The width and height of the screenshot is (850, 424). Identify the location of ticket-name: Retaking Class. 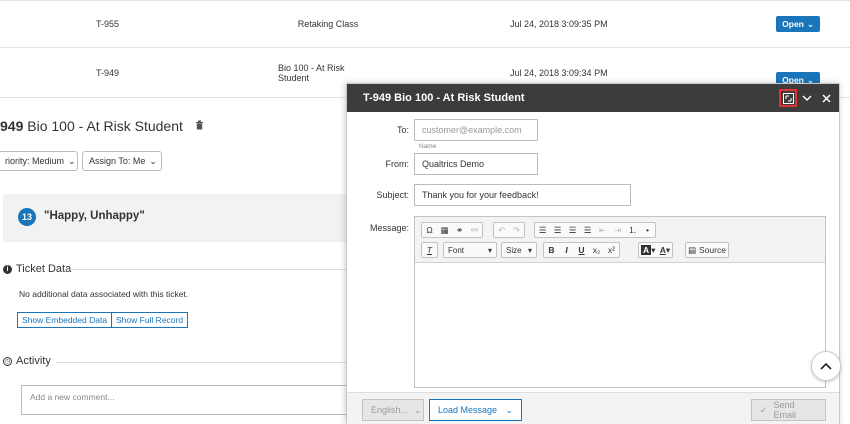
(328, 24).